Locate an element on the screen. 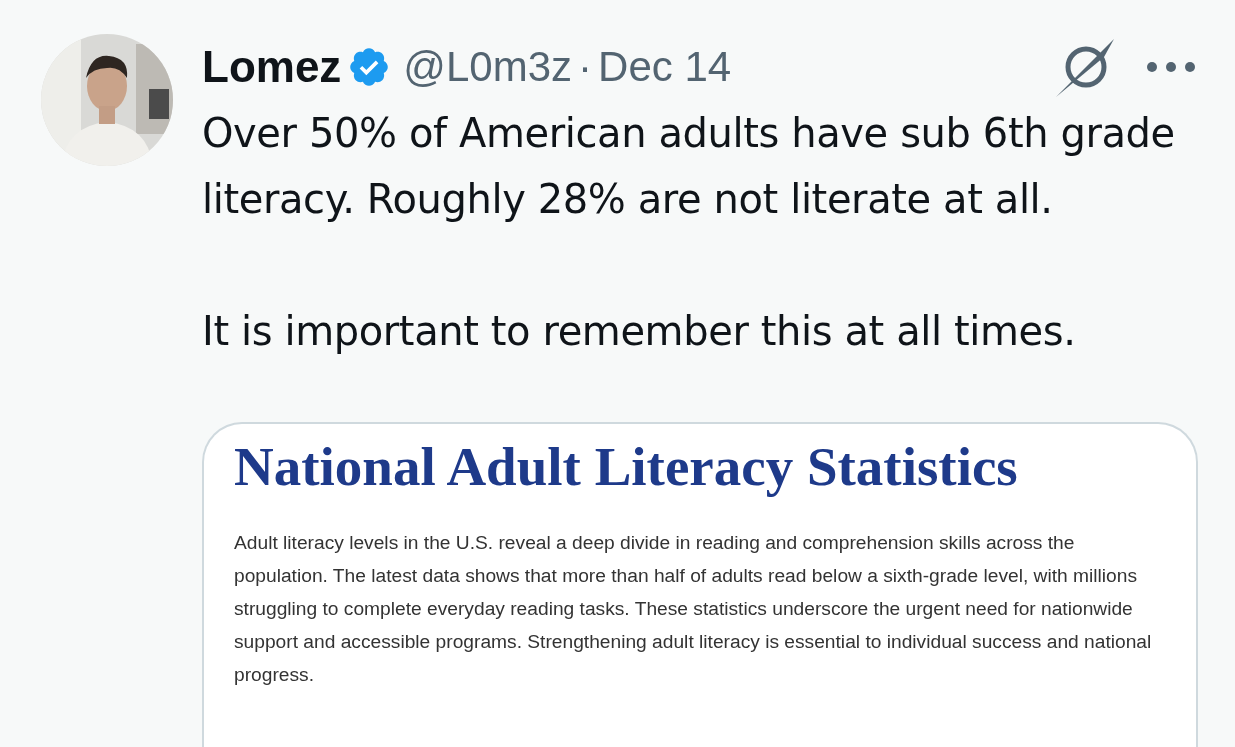  document-title: National Adult Literacy Statistics is located at coordinates (626, 467).